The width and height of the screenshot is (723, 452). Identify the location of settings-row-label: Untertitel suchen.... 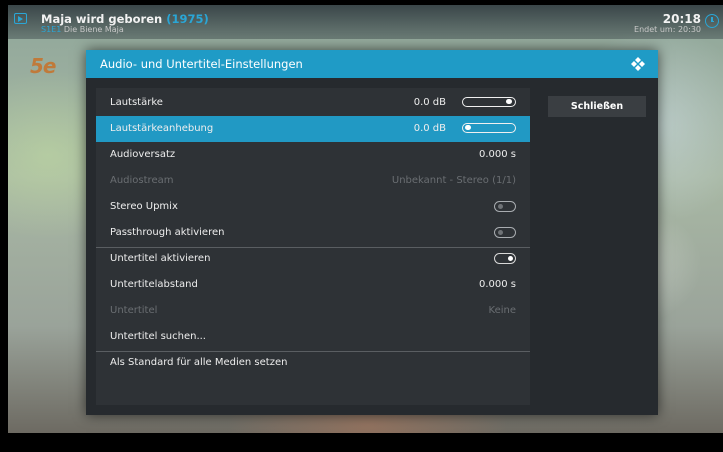
(158, 336).